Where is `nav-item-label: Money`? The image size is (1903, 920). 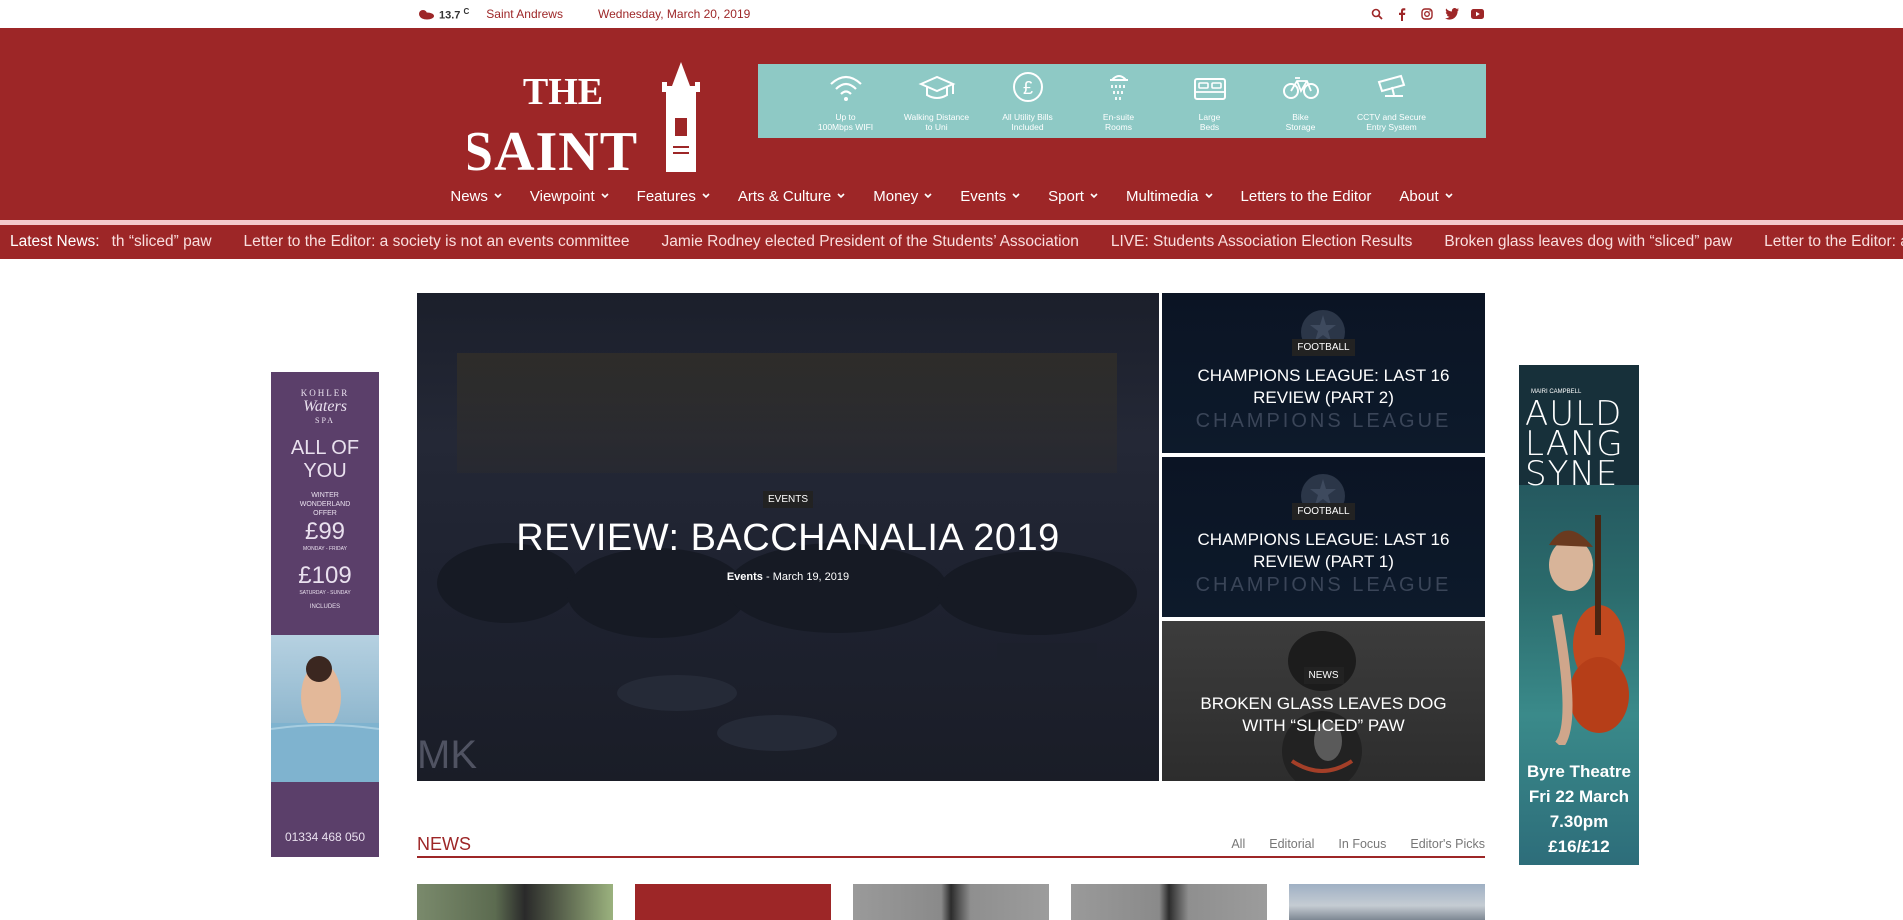
nav-item-label: Money is located at coordinates (896, 196).